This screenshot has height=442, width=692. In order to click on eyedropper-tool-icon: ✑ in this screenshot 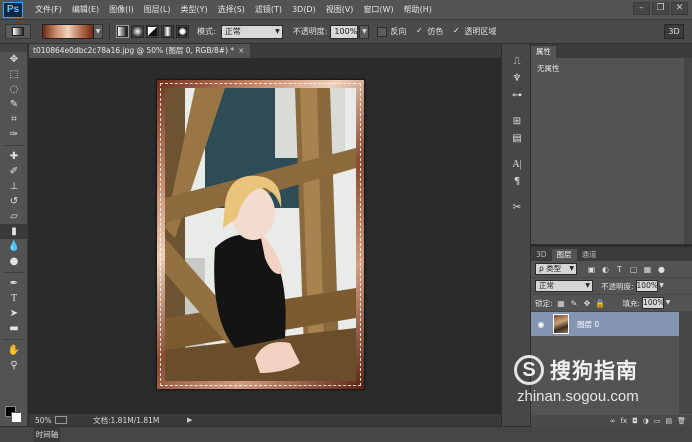, I will do `click(14, 134)`.